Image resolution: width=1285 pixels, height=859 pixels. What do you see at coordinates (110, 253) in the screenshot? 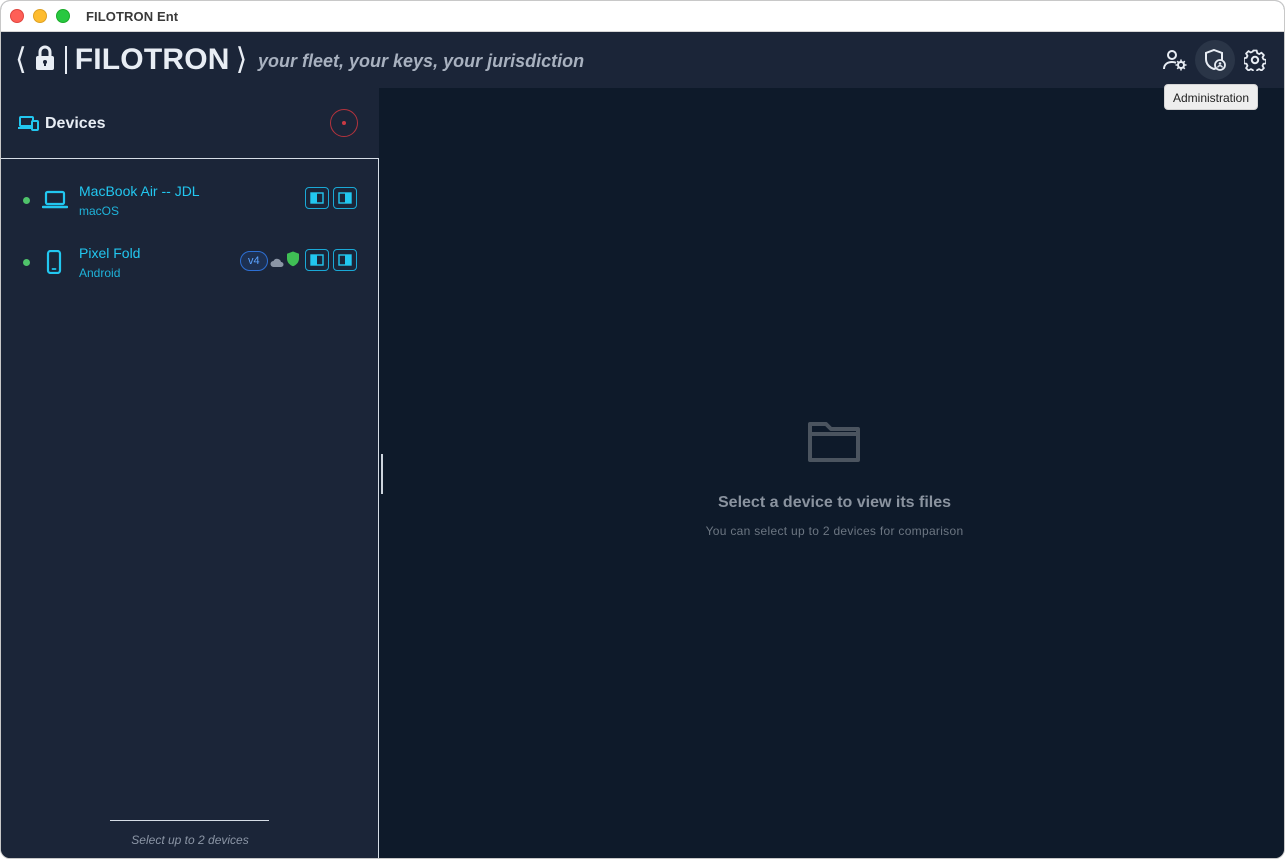
I see `device-name: Pixel Fold` at bounding box center [110, 253].